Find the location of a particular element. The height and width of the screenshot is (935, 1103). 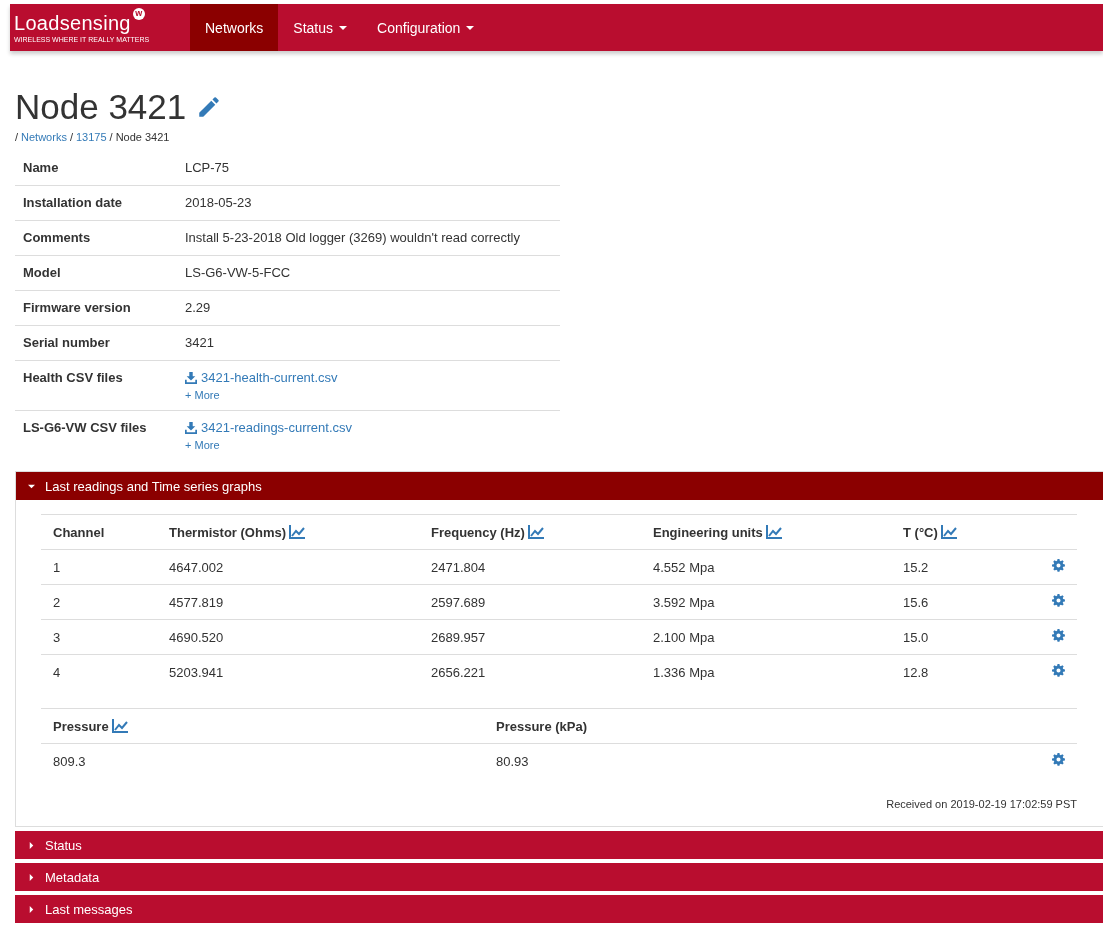

column-header: T (°C) is located at coordinates (920, 532).